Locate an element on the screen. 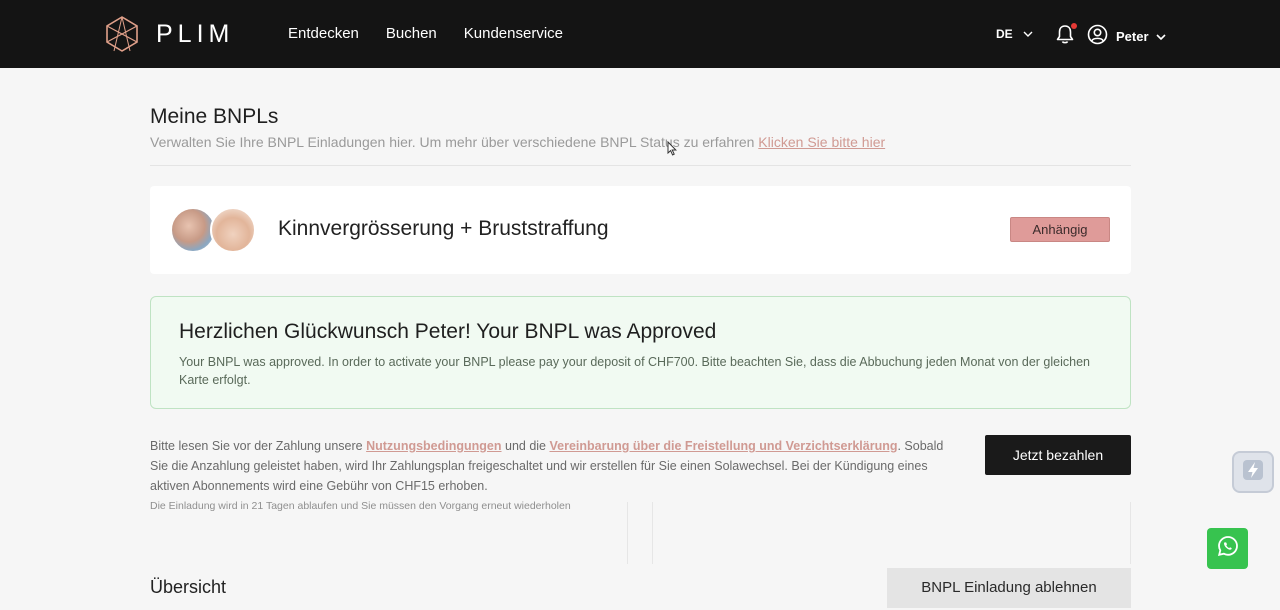 The width and height of the screenshot is (1280, 610). status-badge: Anhängig is located at coordinates (1060, 229).